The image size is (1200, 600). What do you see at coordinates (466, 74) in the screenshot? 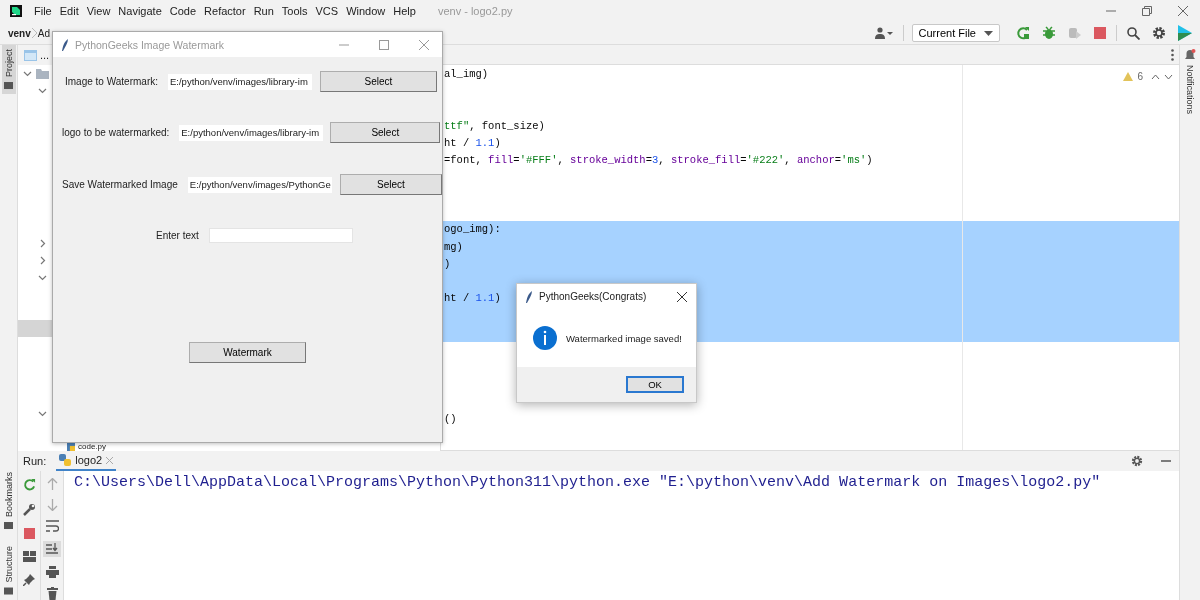
I see `code-line: al_img)` at bounding box center [466, 74].